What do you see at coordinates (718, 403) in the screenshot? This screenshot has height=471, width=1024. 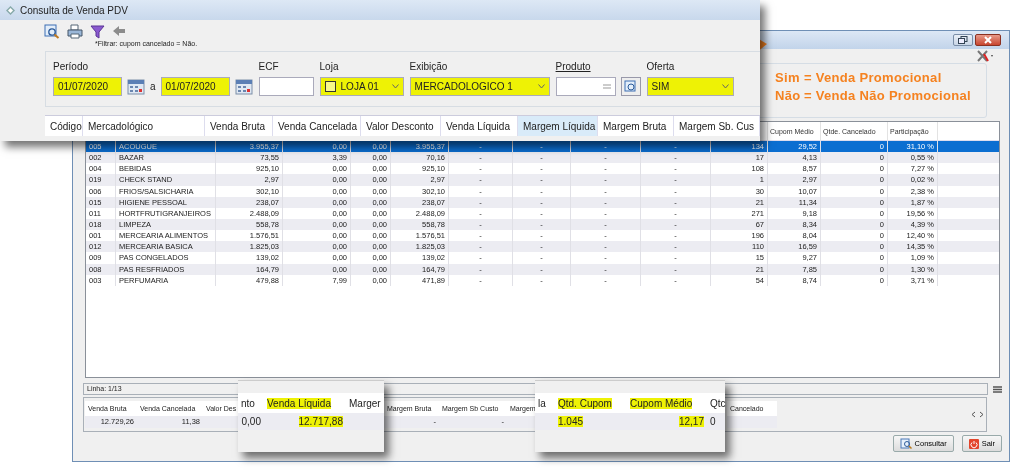 I see `column-header: Qtc` at bounding box center [718, 403].